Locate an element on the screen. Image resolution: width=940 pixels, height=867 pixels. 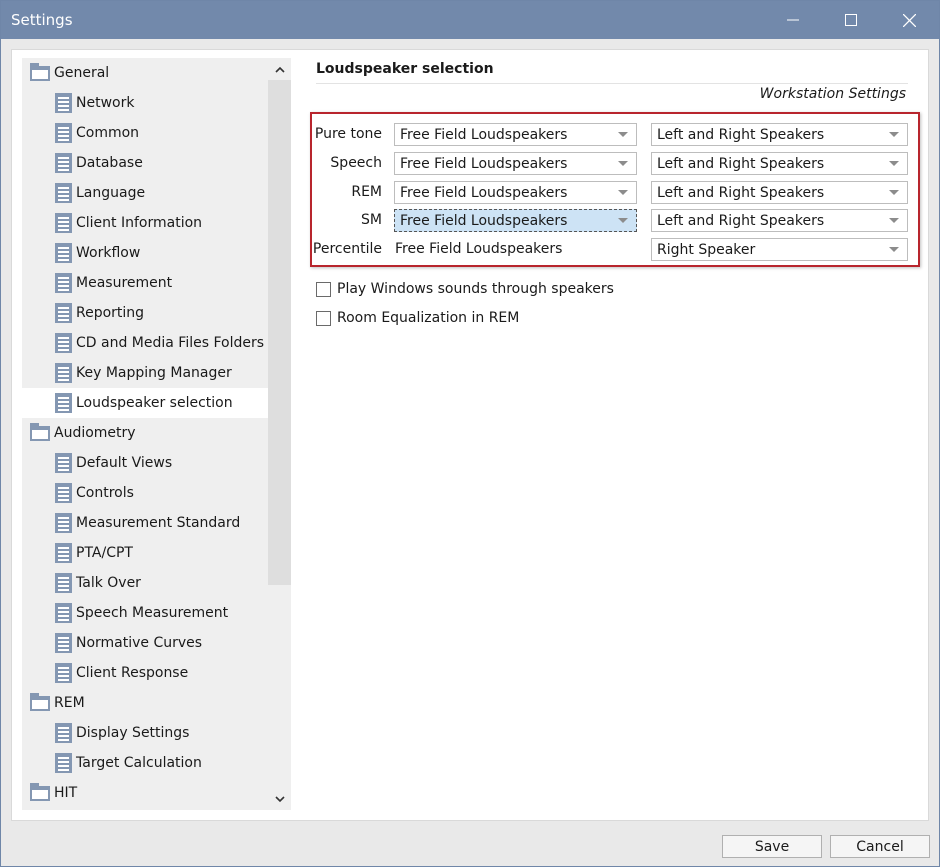
tree-item-target-calculation: Target Calculation is located at coordinates (145, 763).